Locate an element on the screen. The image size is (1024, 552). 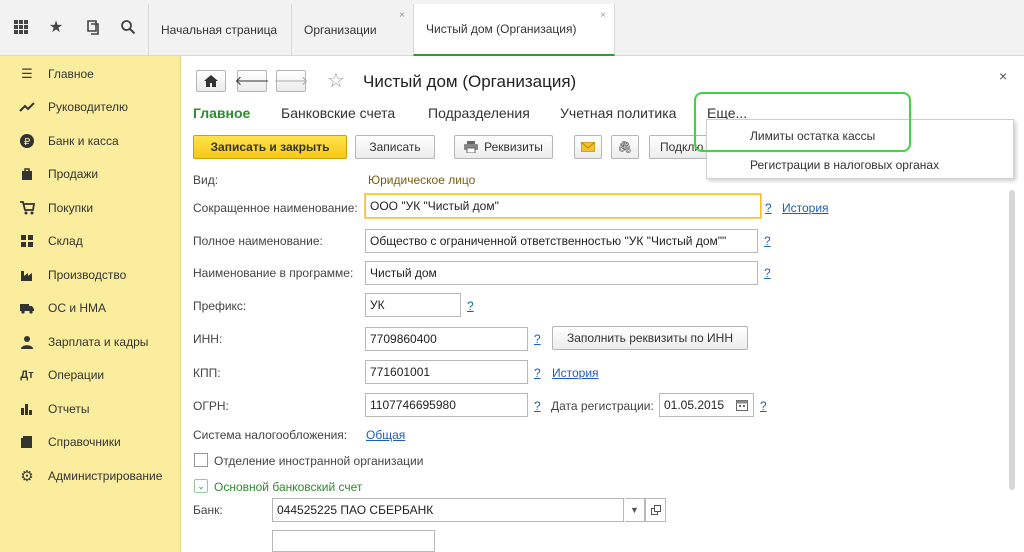
dropdown-arrow-icon: ▼ is located at coordinates (635, 510).